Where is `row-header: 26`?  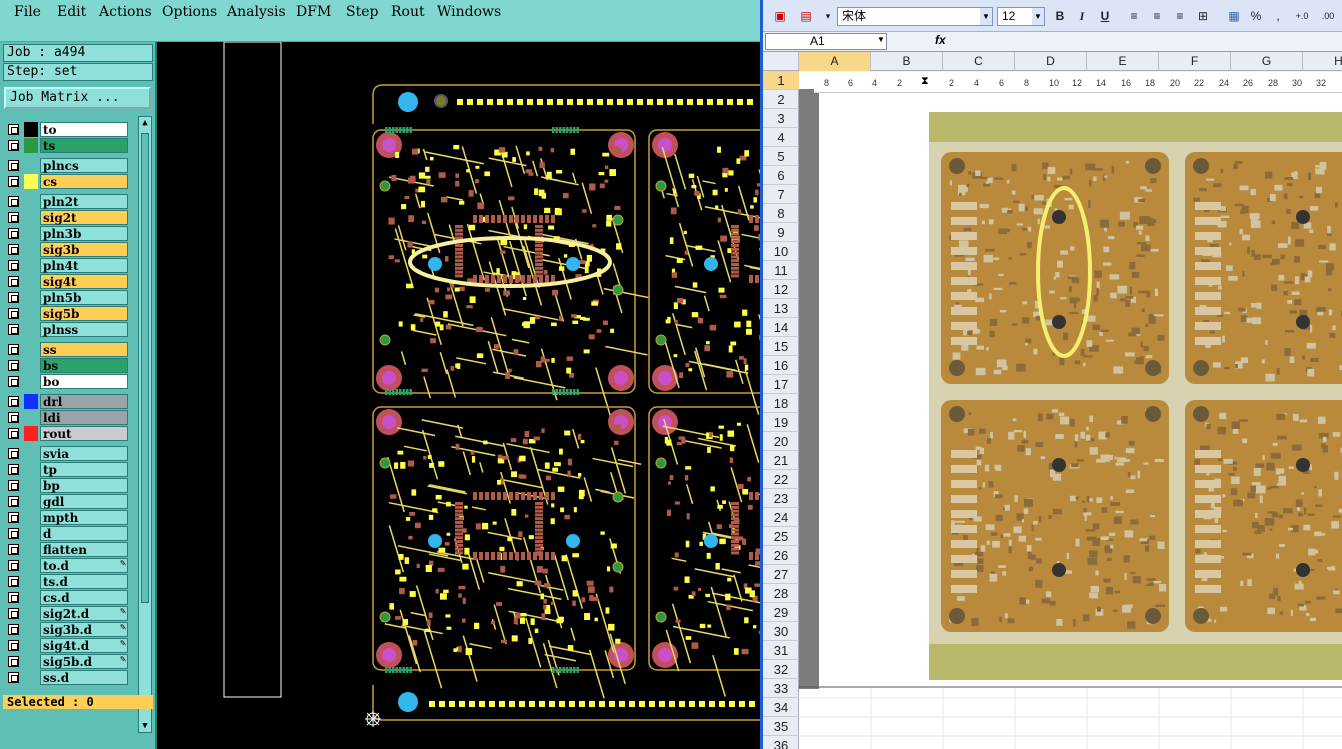
row-header: 26 is located at coordinates (781, 555).